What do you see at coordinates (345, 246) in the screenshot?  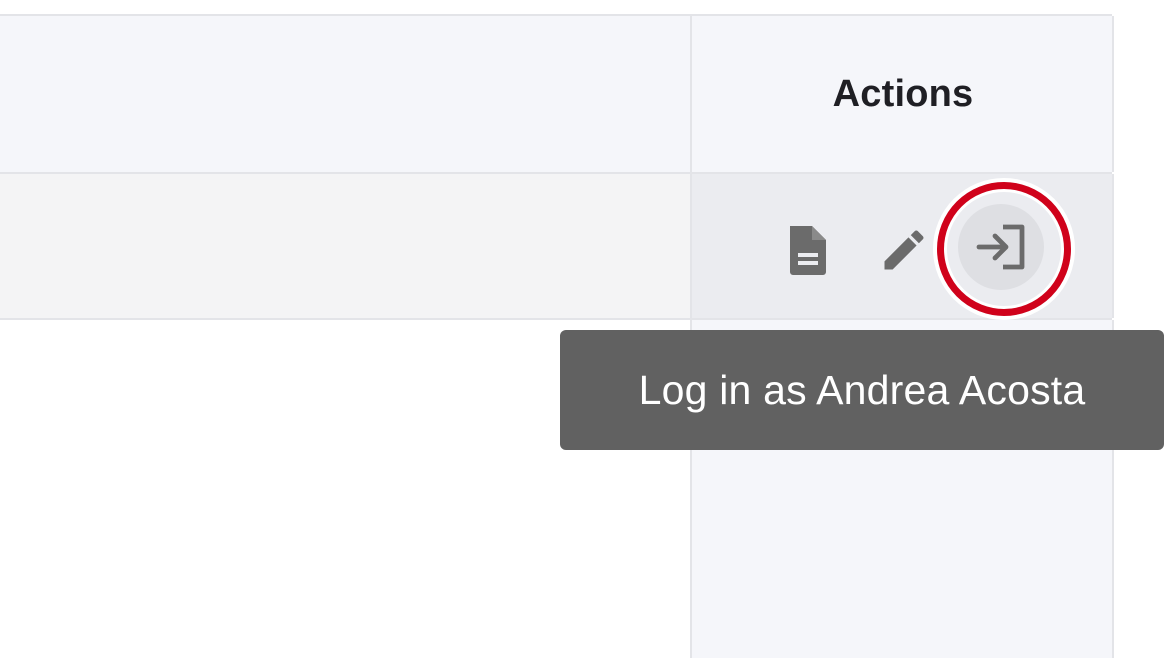 I see `table-cell` at bounding box center [345, 246].